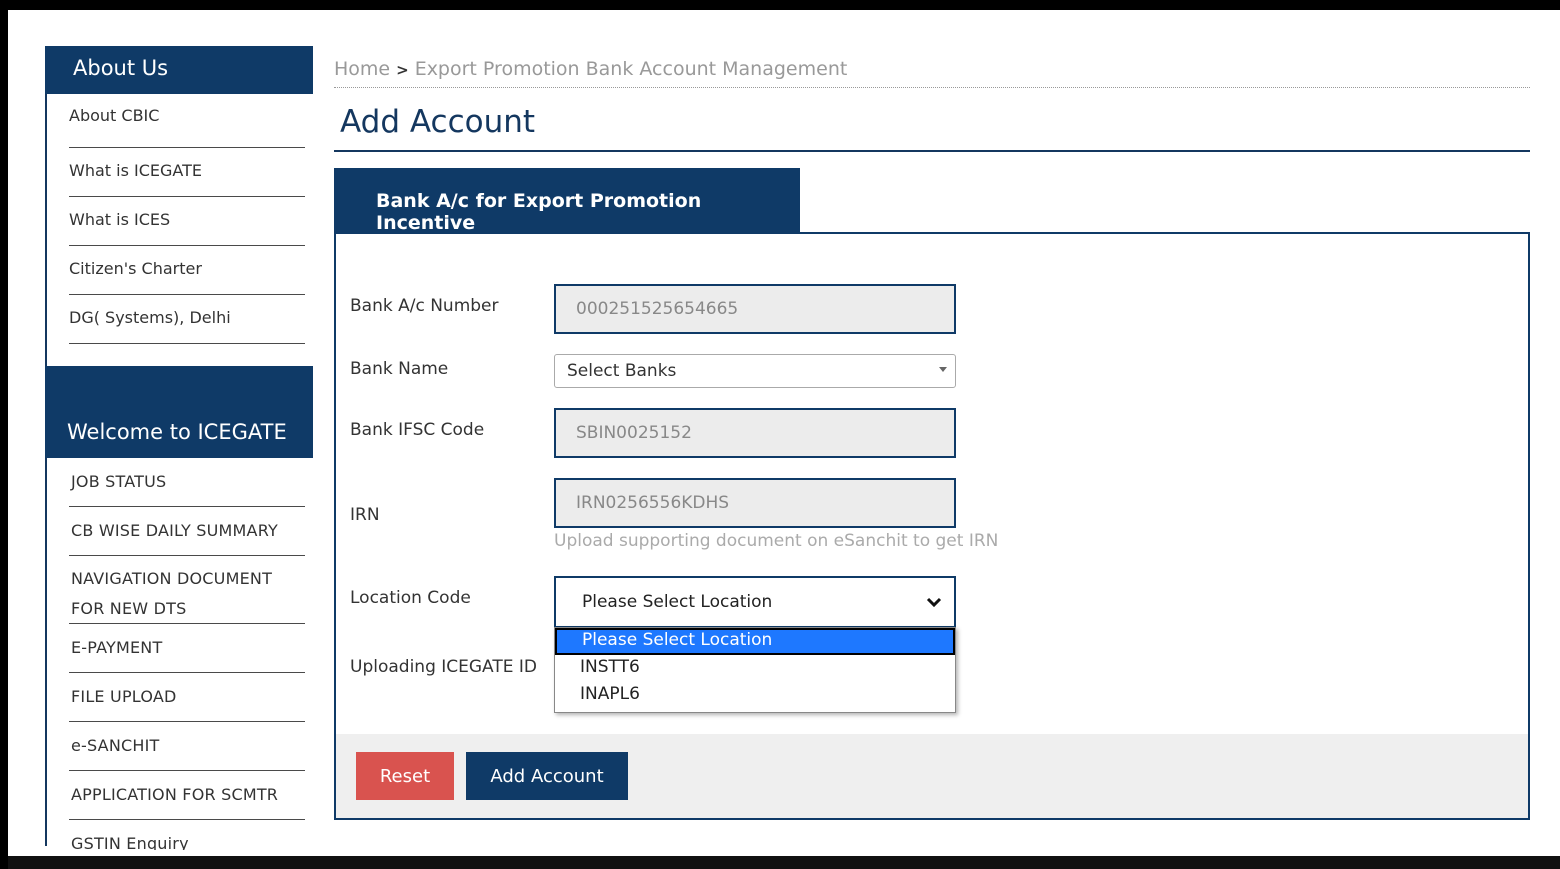 This screenshot has width=1560, height=869. I want to click on sidebar-item-e-payment: E-PAYMENT, so click(187, 648).